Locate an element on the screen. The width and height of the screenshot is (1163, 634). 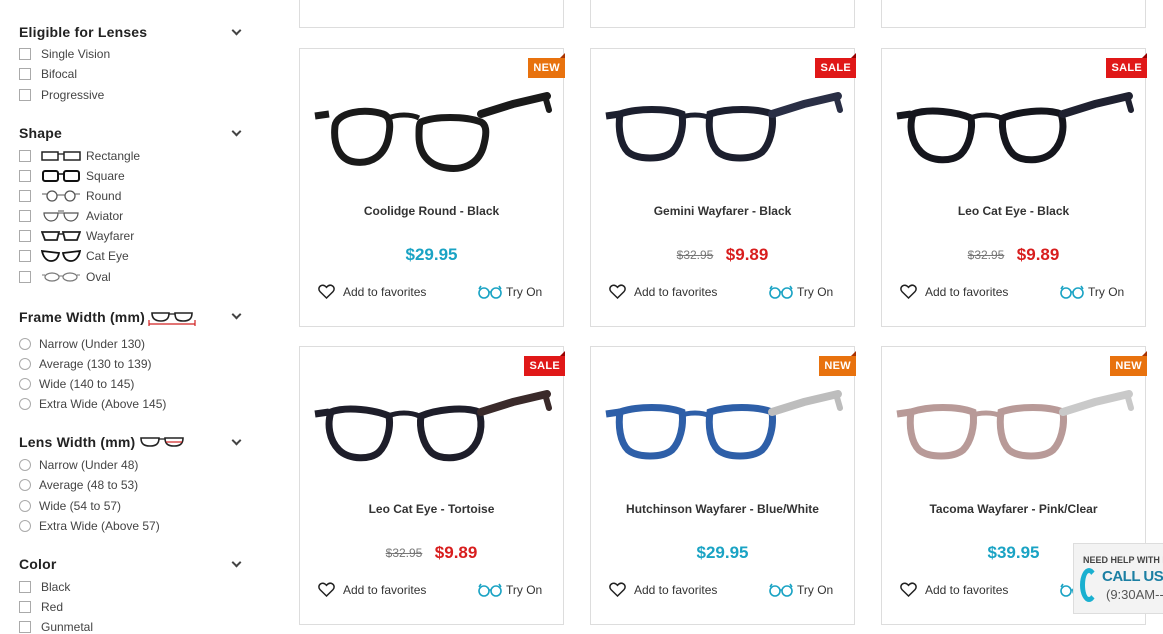
product-price: $29.95 is located at coordinates (431, 254).